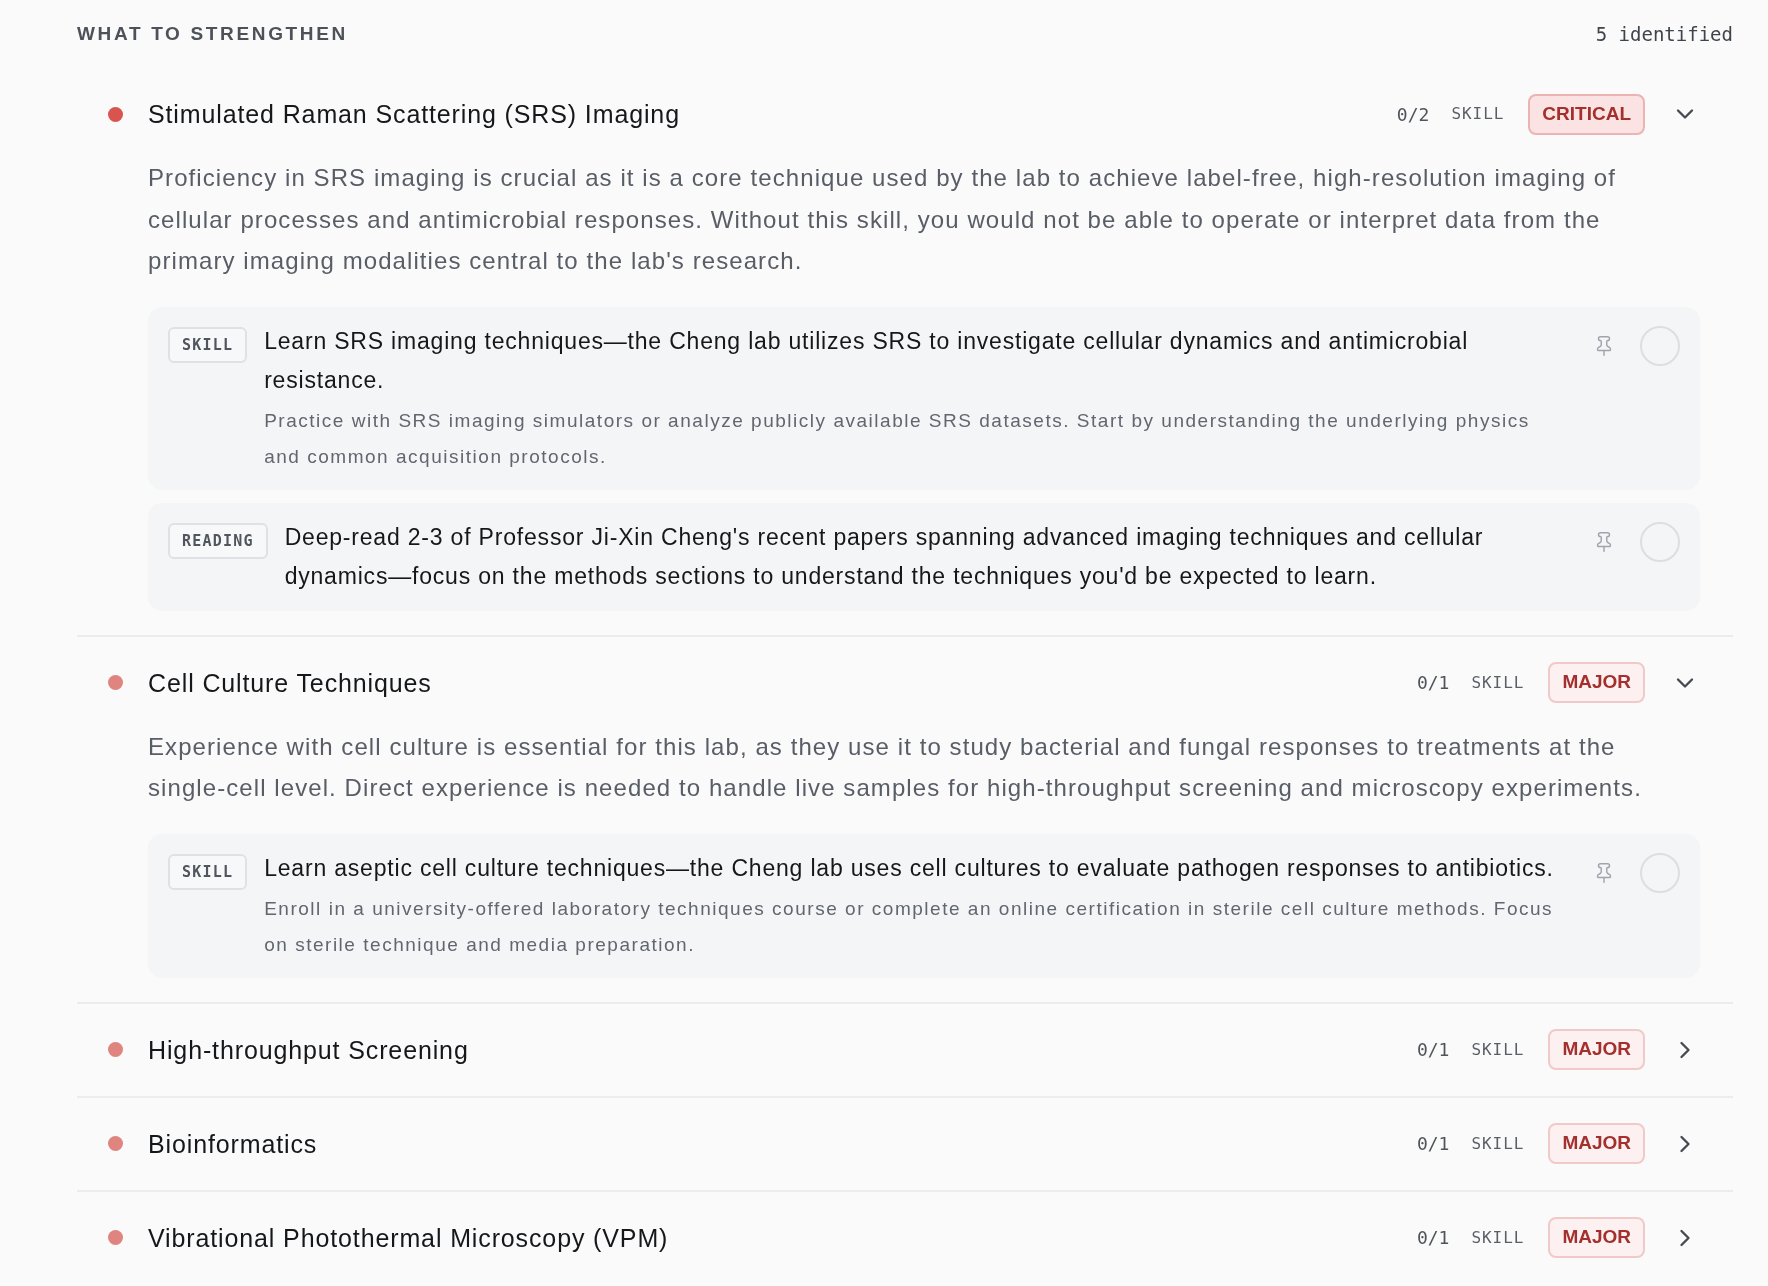 The width and height of the screenshot is (1768, 1286). I want to click on gap-title: Vibrational Photothermal Microscopy (VPM), so click(408, 1238).